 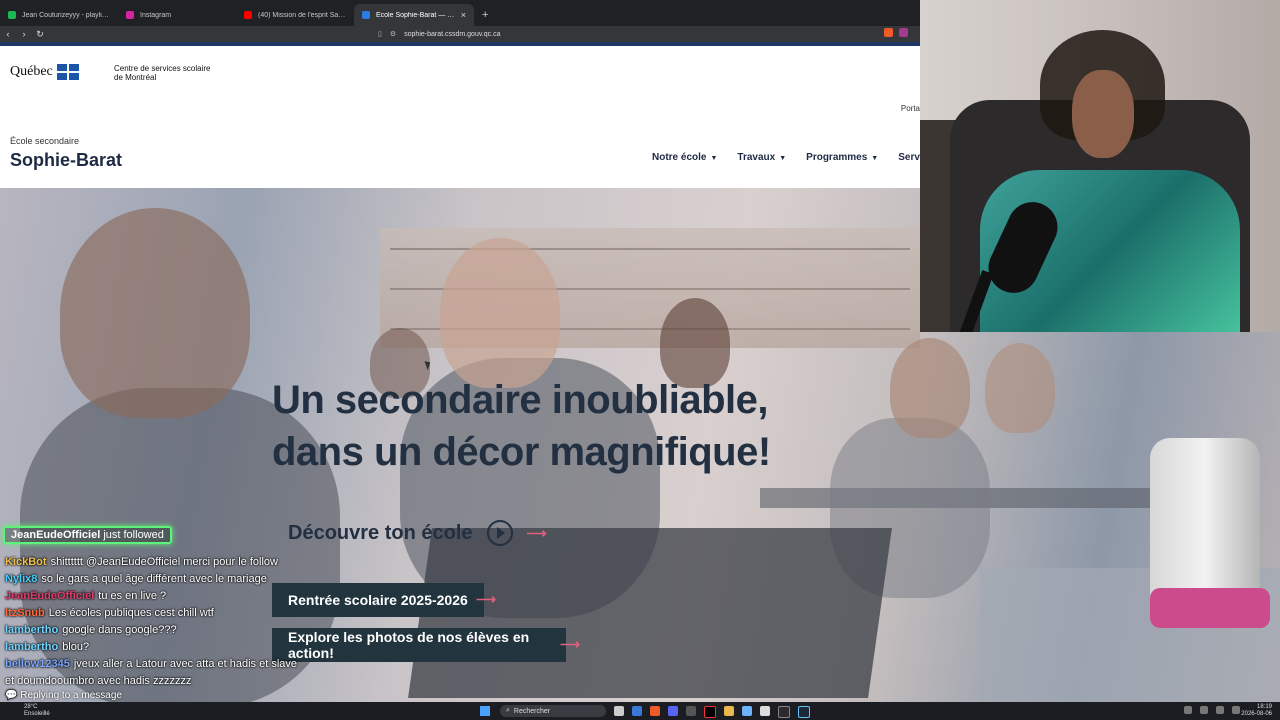 What do you see at coordinates (485, 711) in the screenshot?
I see `windows-start-icon` at bounding box center [485, 711].